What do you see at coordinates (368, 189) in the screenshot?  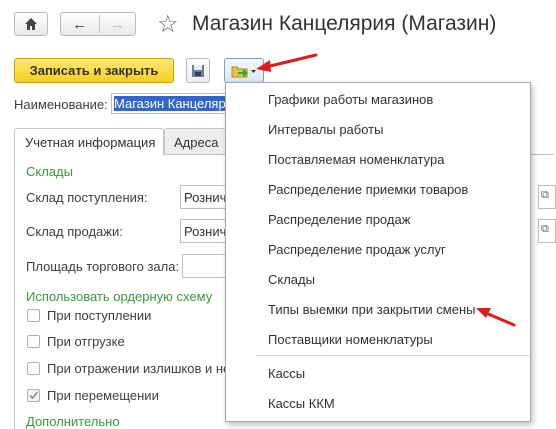 I see `menu-item-goods-receipt-distribution: Распределение приемки товаров` at bounding box center [368, 189].